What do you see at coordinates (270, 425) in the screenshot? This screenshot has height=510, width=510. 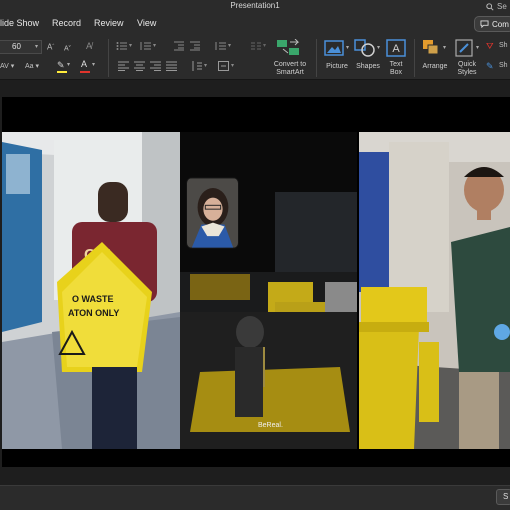 I see `bereal-watermark: BeReal.` at bounding box center [270, 425].